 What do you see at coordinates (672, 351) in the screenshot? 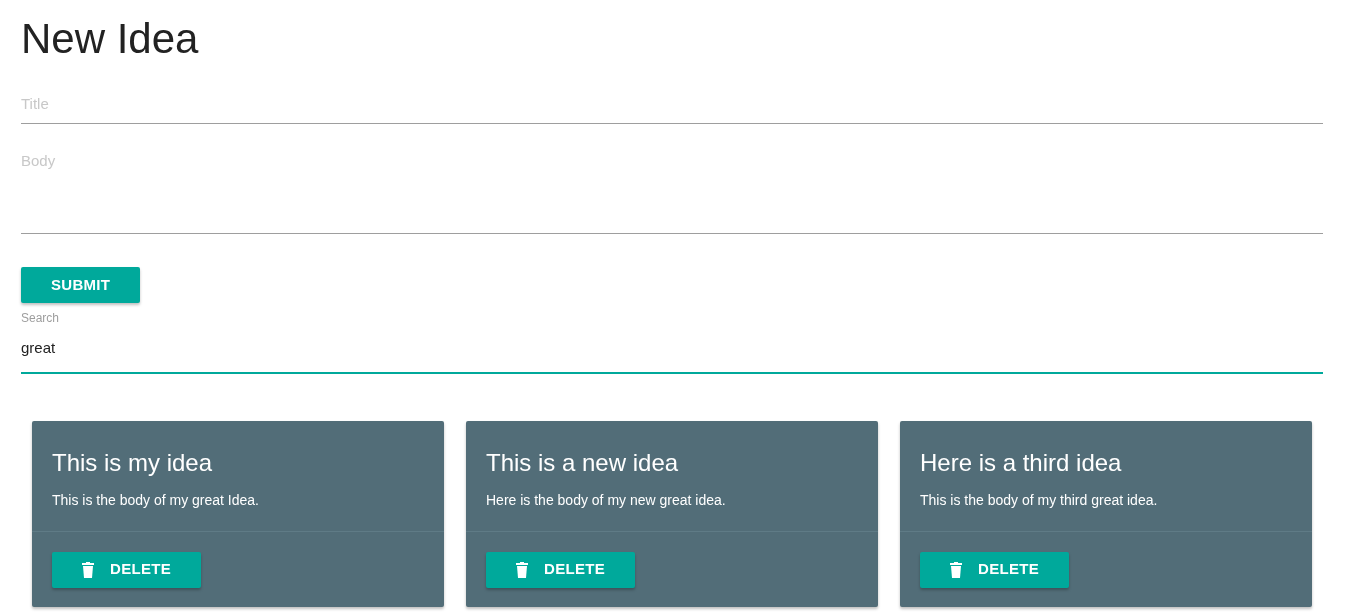
I see `search-field: great` at bounding box center [672, 351].